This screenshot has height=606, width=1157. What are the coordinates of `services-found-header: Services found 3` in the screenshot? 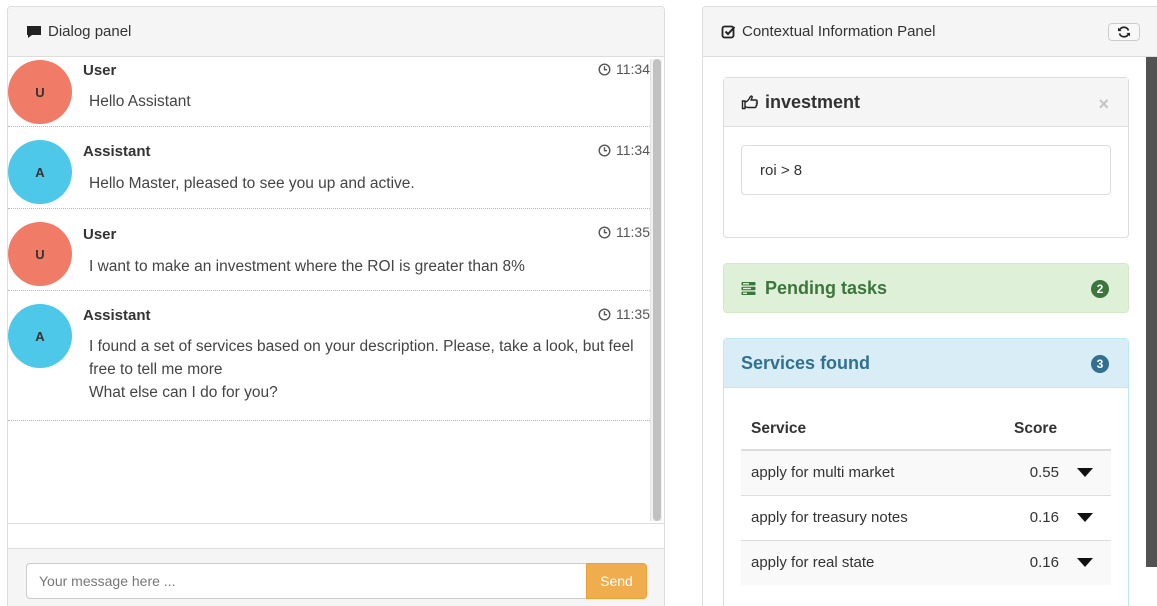 It's located at (926, 363).